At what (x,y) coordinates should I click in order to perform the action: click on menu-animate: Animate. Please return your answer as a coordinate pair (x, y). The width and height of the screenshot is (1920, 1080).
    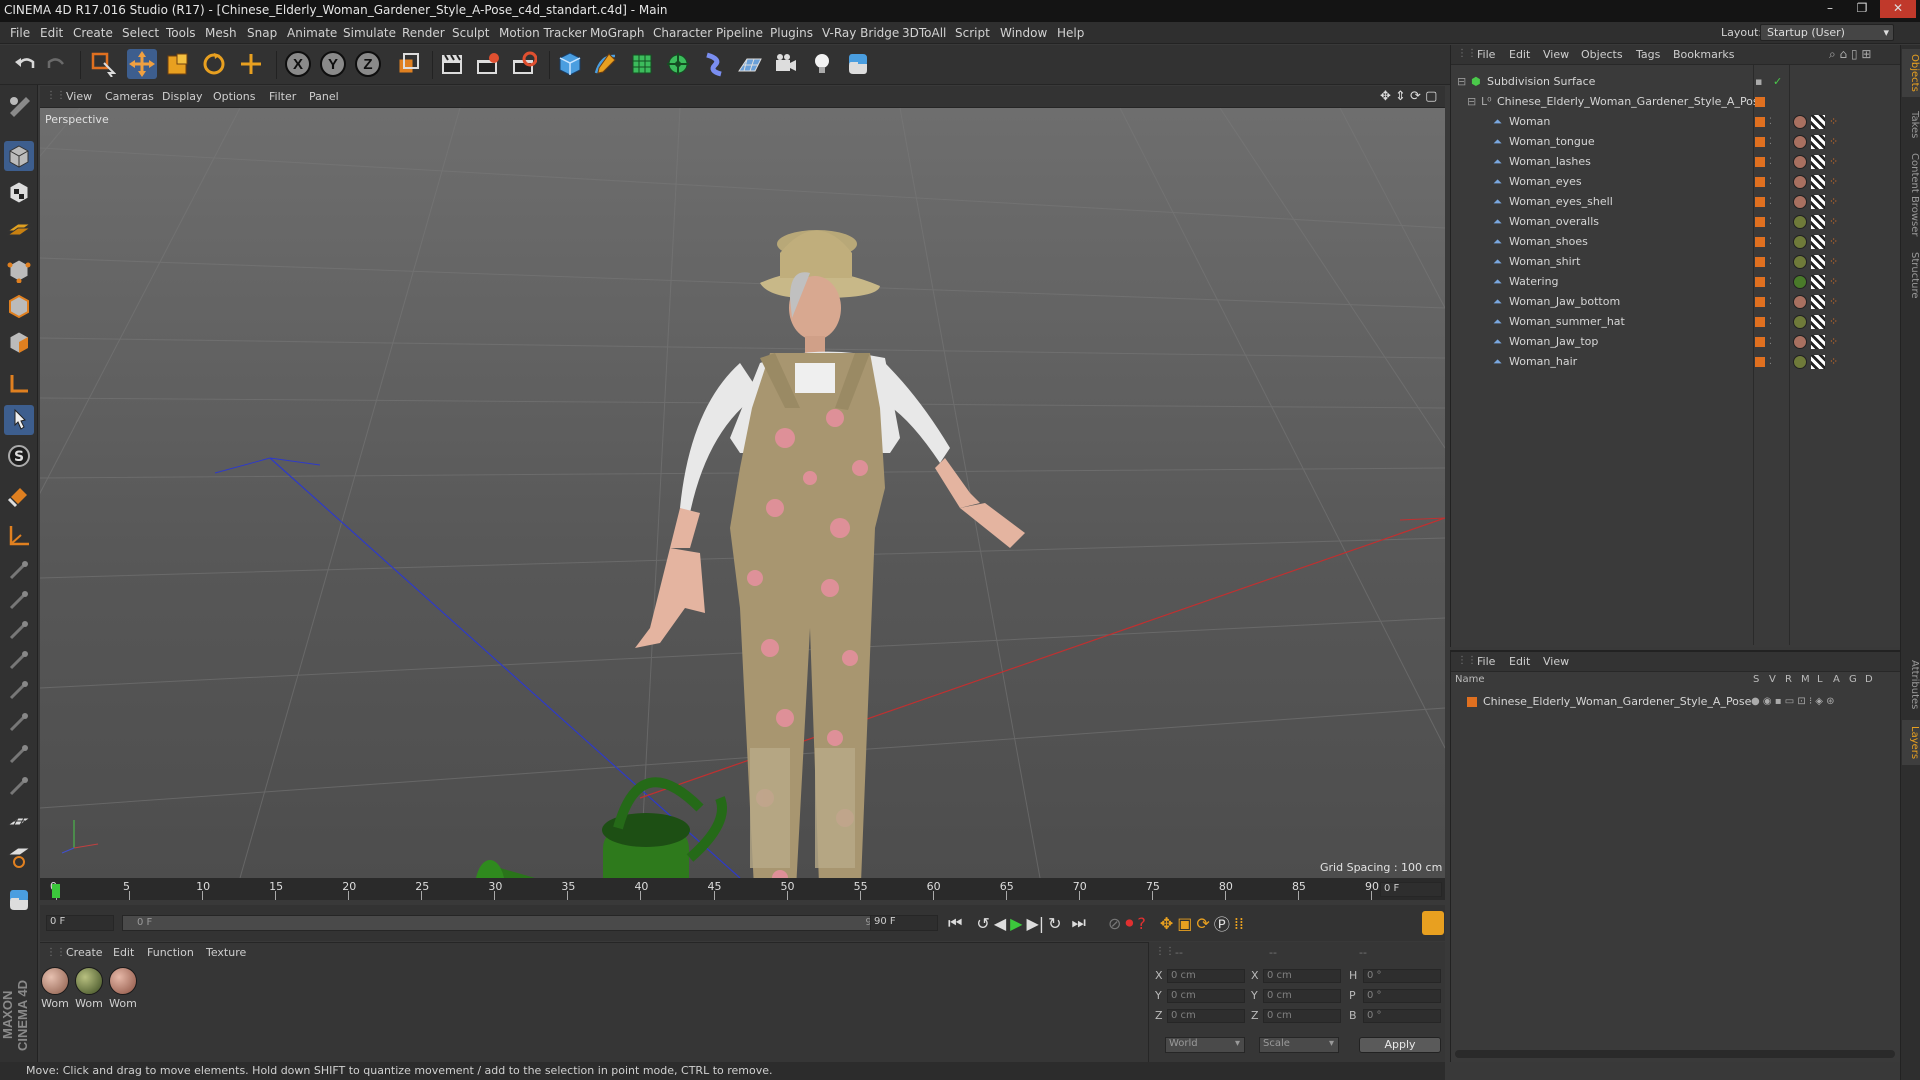
    Looking at the image, I should click on (312, 33).